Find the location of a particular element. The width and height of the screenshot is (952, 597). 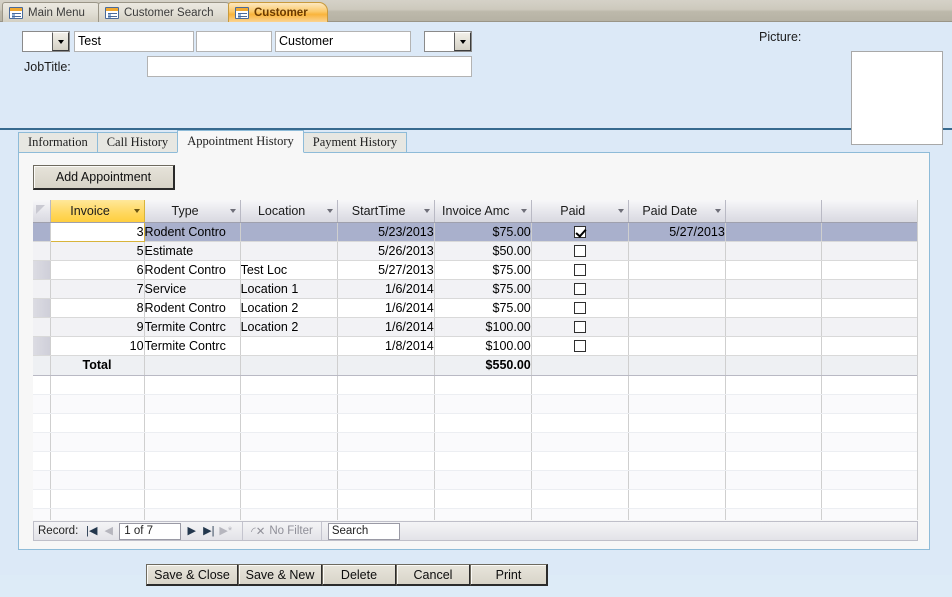

no-filter-button: ◜✕ No Filter is located at coordinates (282, 531).